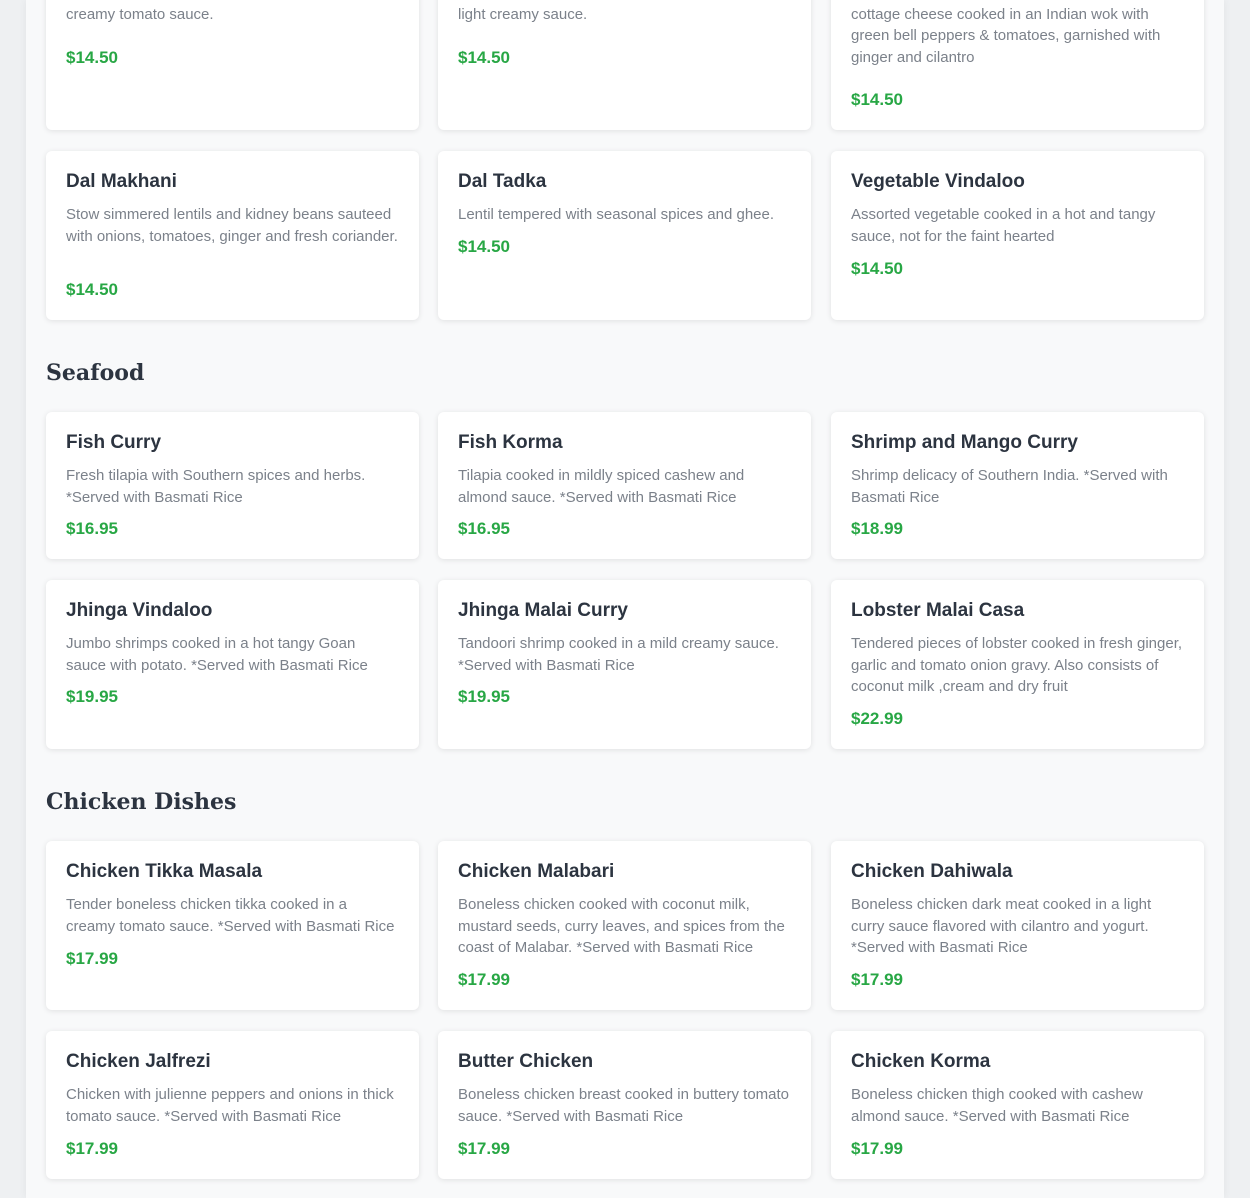  Describe the element at coordinates (164, 871) in the screenshot. I see `item-name: Chicken Tikka Masala` at that location.